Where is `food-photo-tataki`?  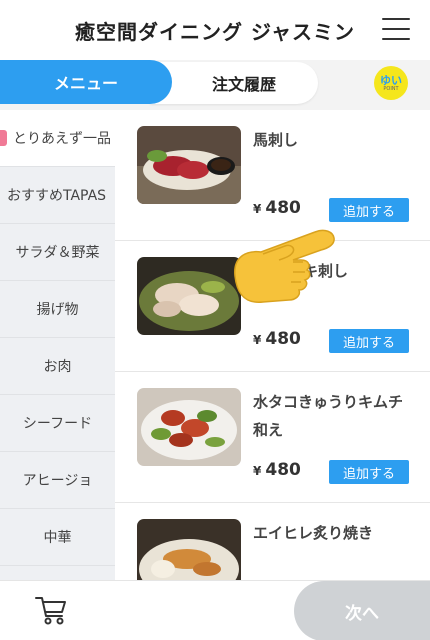
food-photo-tataki is located at coordinates (189, 296).